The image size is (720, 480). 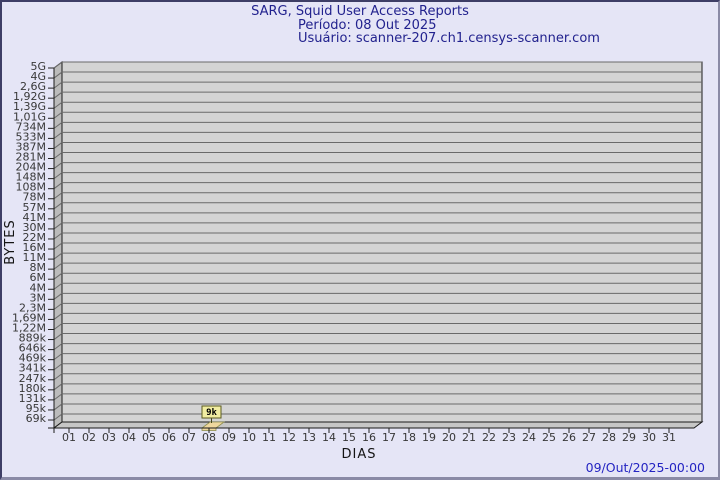 What do you see at coordinates (629, 437) in the screenshot?
I see `x-tick-label: 29` at bounding box center [629, 437].